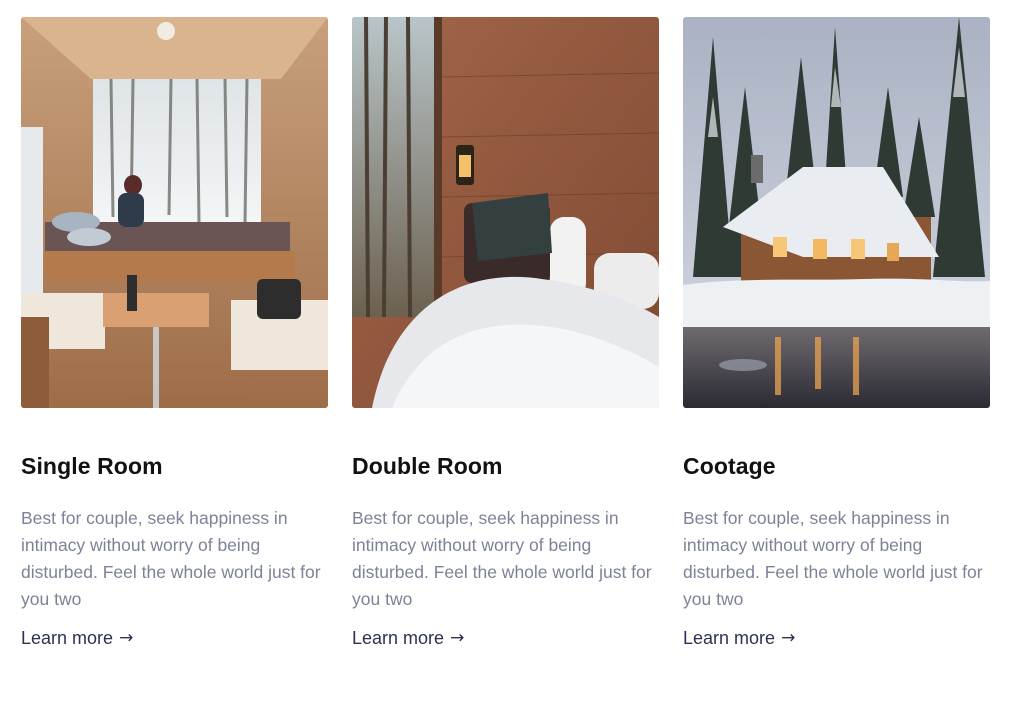  I want to click on learn-more-link-cootage: Learn more →, so click(739, 638).